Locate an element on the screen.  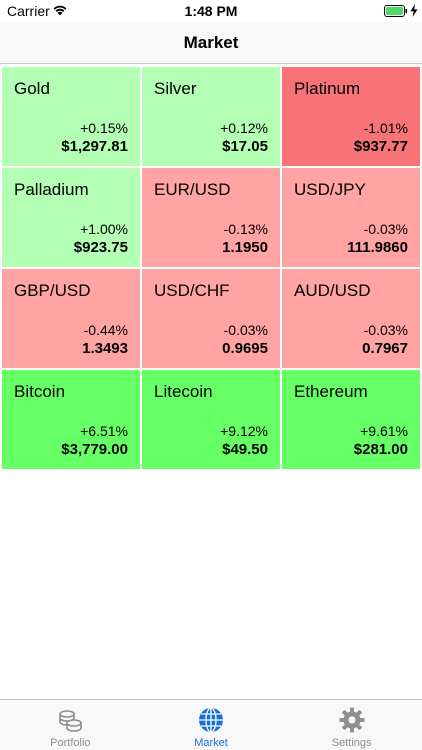
tab-bar: Portfolio Market Settings is located at coordinates (211, 724).